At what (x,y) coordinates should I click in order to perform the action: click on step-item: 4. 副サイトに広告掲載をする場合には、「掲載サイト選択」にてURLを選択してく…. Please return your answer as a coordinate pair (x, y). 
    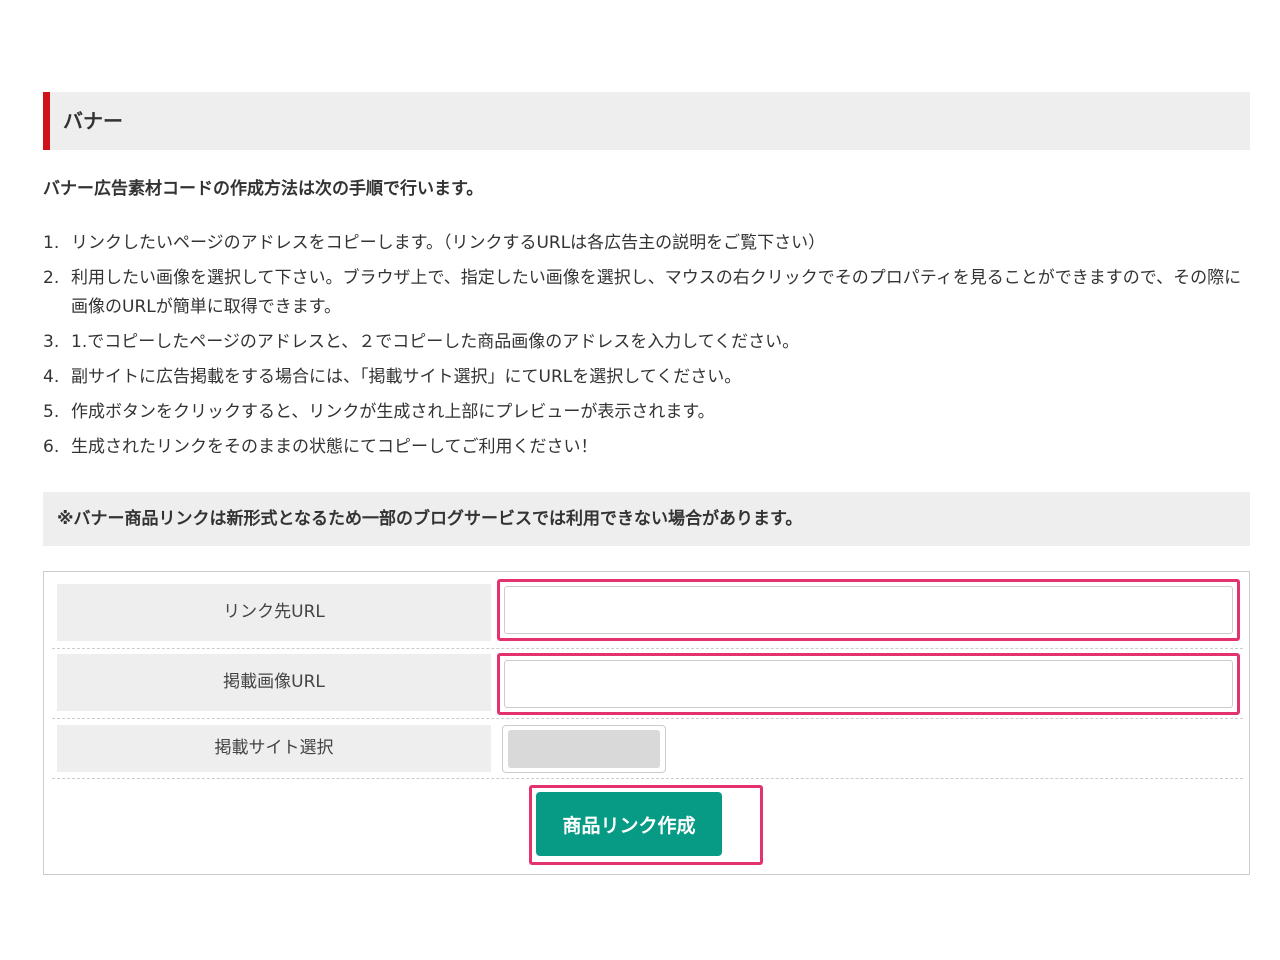
    Looking at the image, I should click on (643, 377).